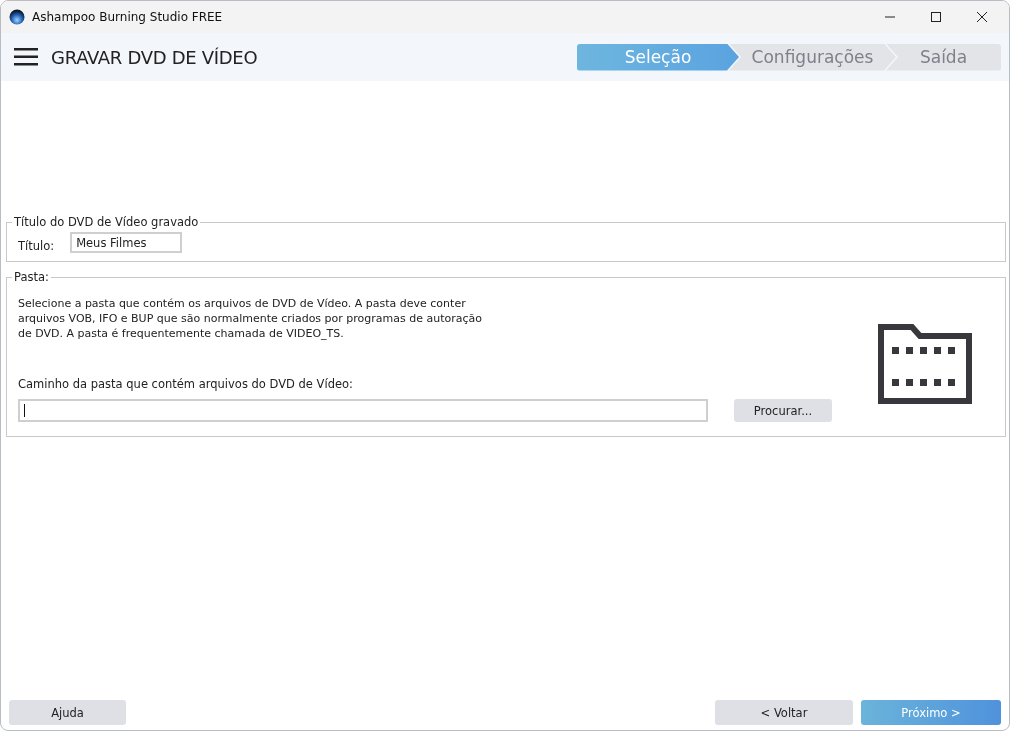 The image size is (1010, 731). Describe the element at coordinates (36, 245) in the screenshot. I see `field-label: Título:` at that location.